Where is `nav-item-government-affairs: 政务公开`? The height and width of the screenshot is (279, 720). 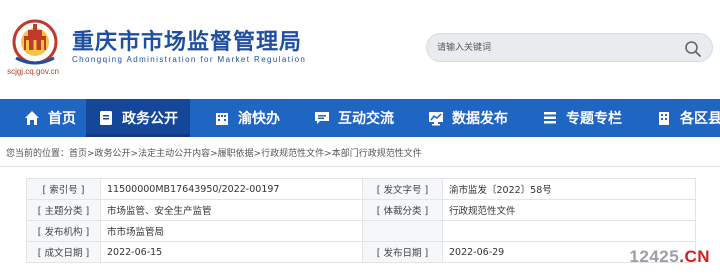 nav-item-government-affairs: 政务公开 is located at coordinates (138, 118).